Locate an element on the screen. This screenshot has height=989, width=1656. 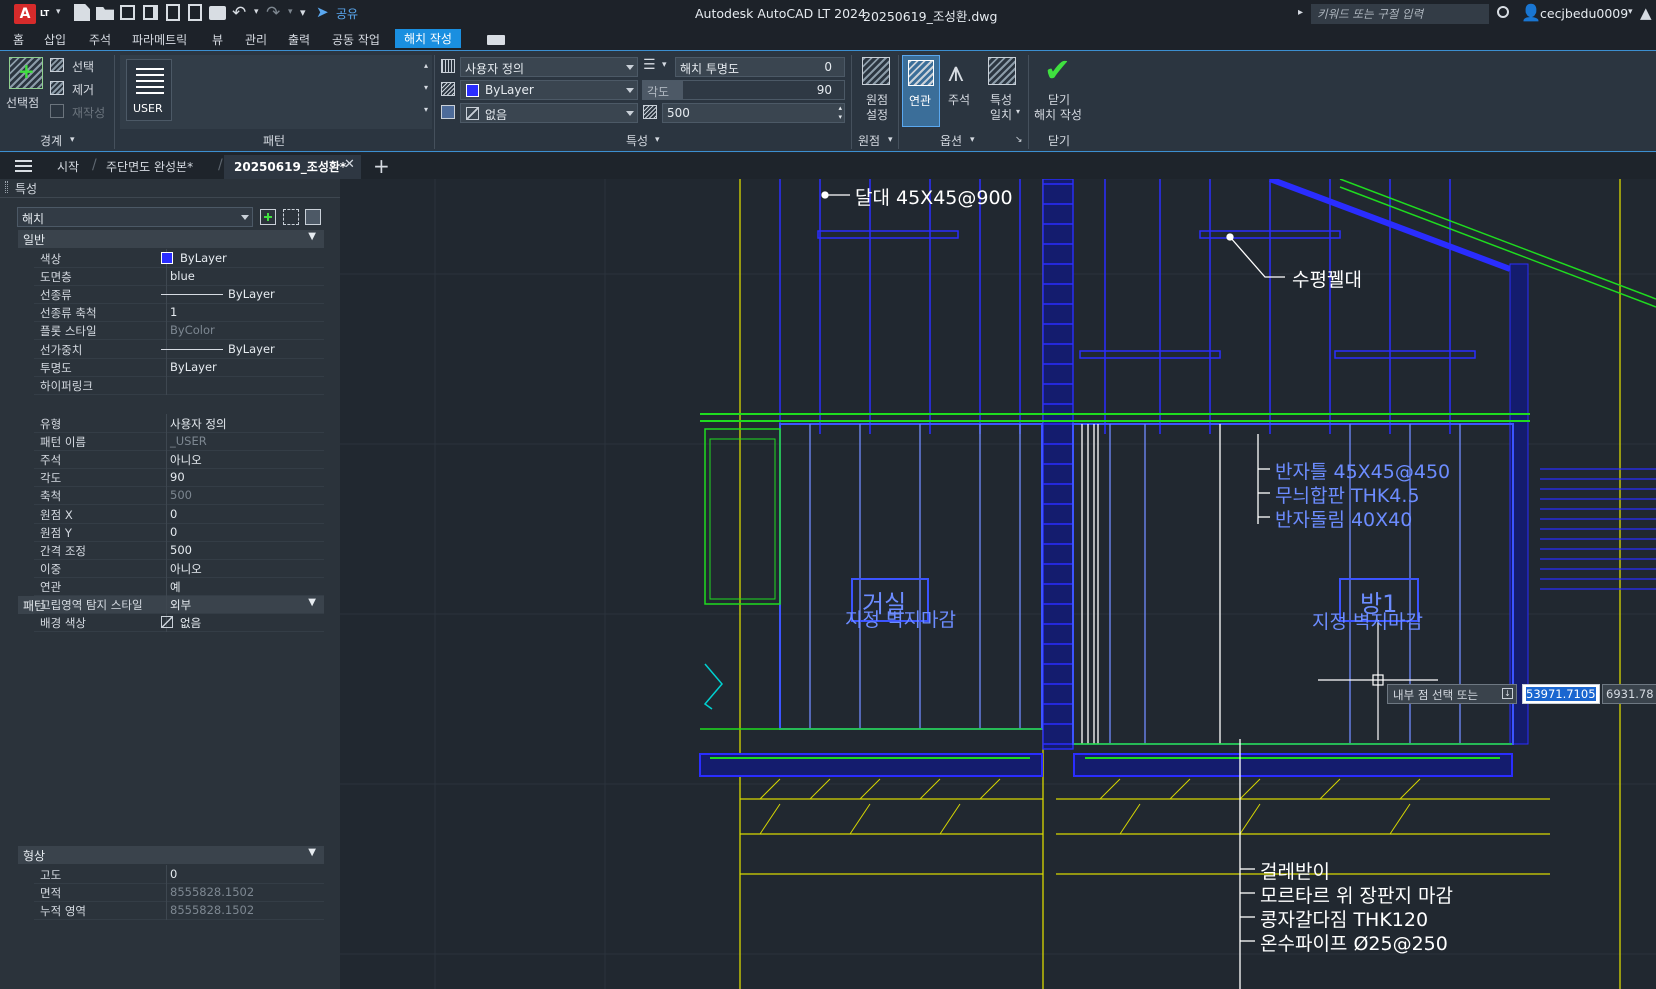
property-value: 90 is located at coordinates (177, 477).